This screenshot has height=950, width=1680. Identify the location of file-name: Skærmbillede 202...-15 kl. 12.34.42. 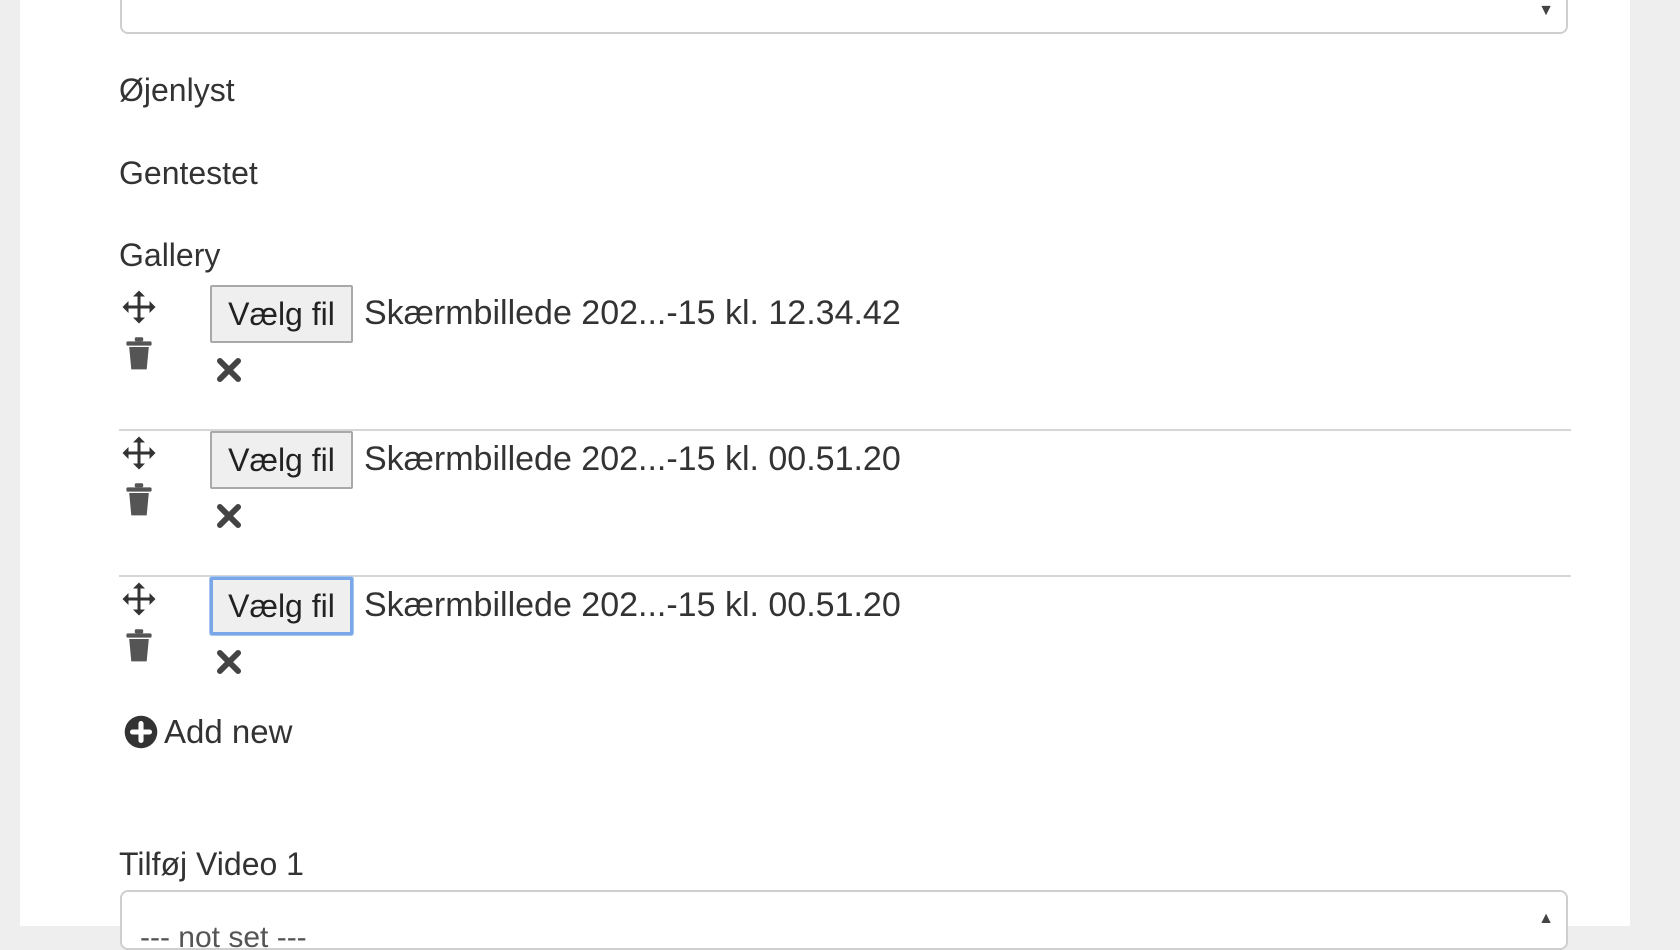
(632, 313).